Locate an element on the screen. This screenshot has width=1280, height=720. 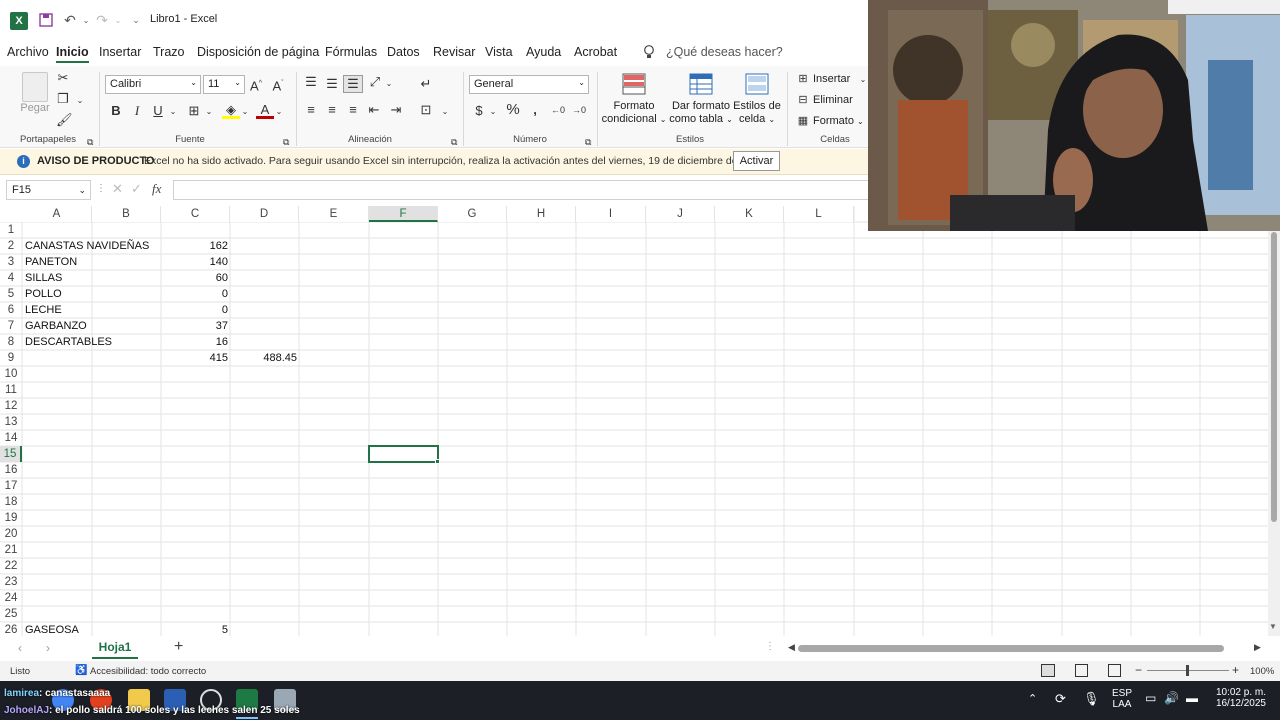
scroll-right-icon: ▶ is located at coordinates (1257, 647).